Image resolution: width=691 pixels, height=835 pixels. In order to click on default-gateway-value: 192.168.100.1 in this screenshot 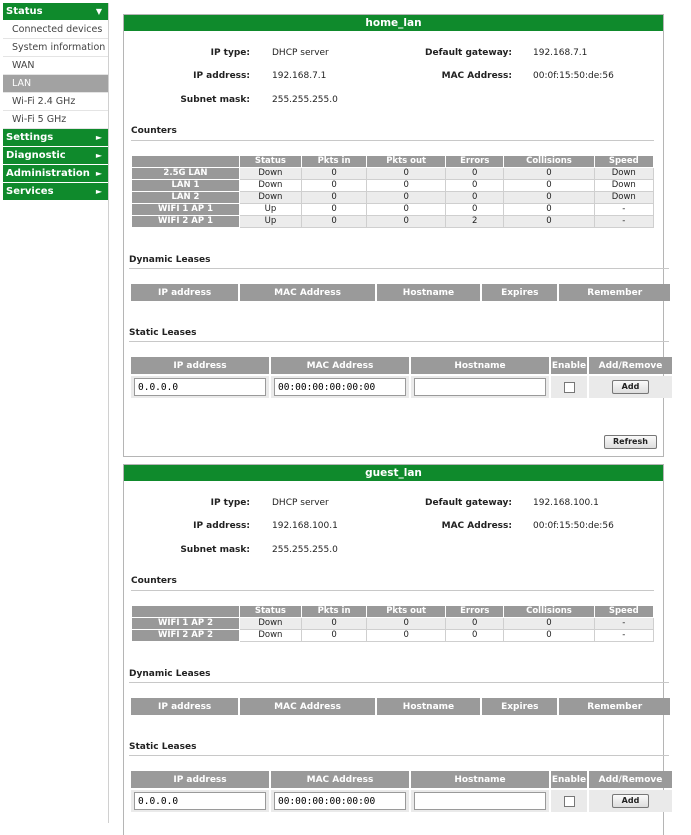, I will do `click(566, 503)`.